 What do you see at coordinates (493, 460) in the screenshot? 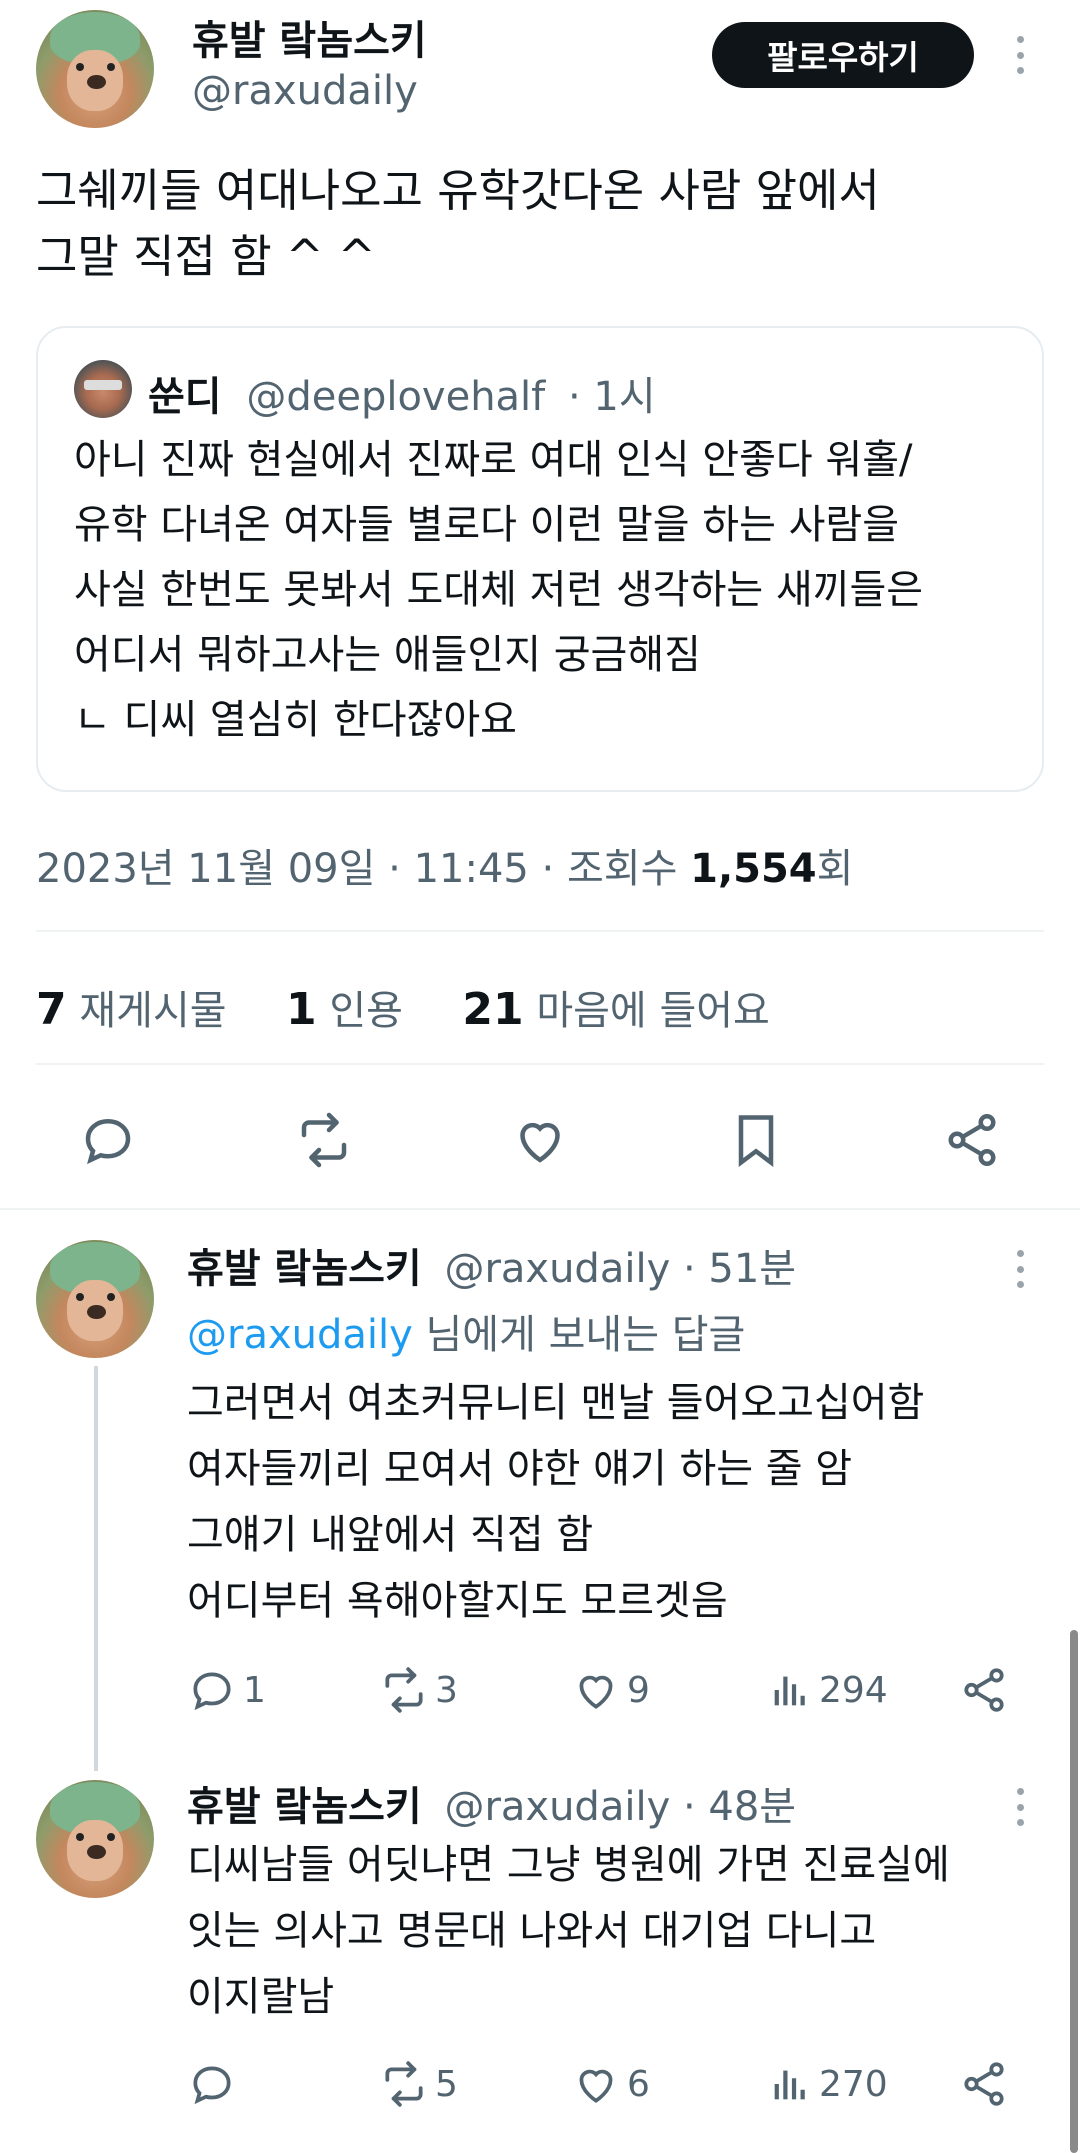
I see `quote-text-line: 아니 진짜 현실에서 진짜로 여대 인식 안좋다 워홀/` at bounding box center [493, 460].